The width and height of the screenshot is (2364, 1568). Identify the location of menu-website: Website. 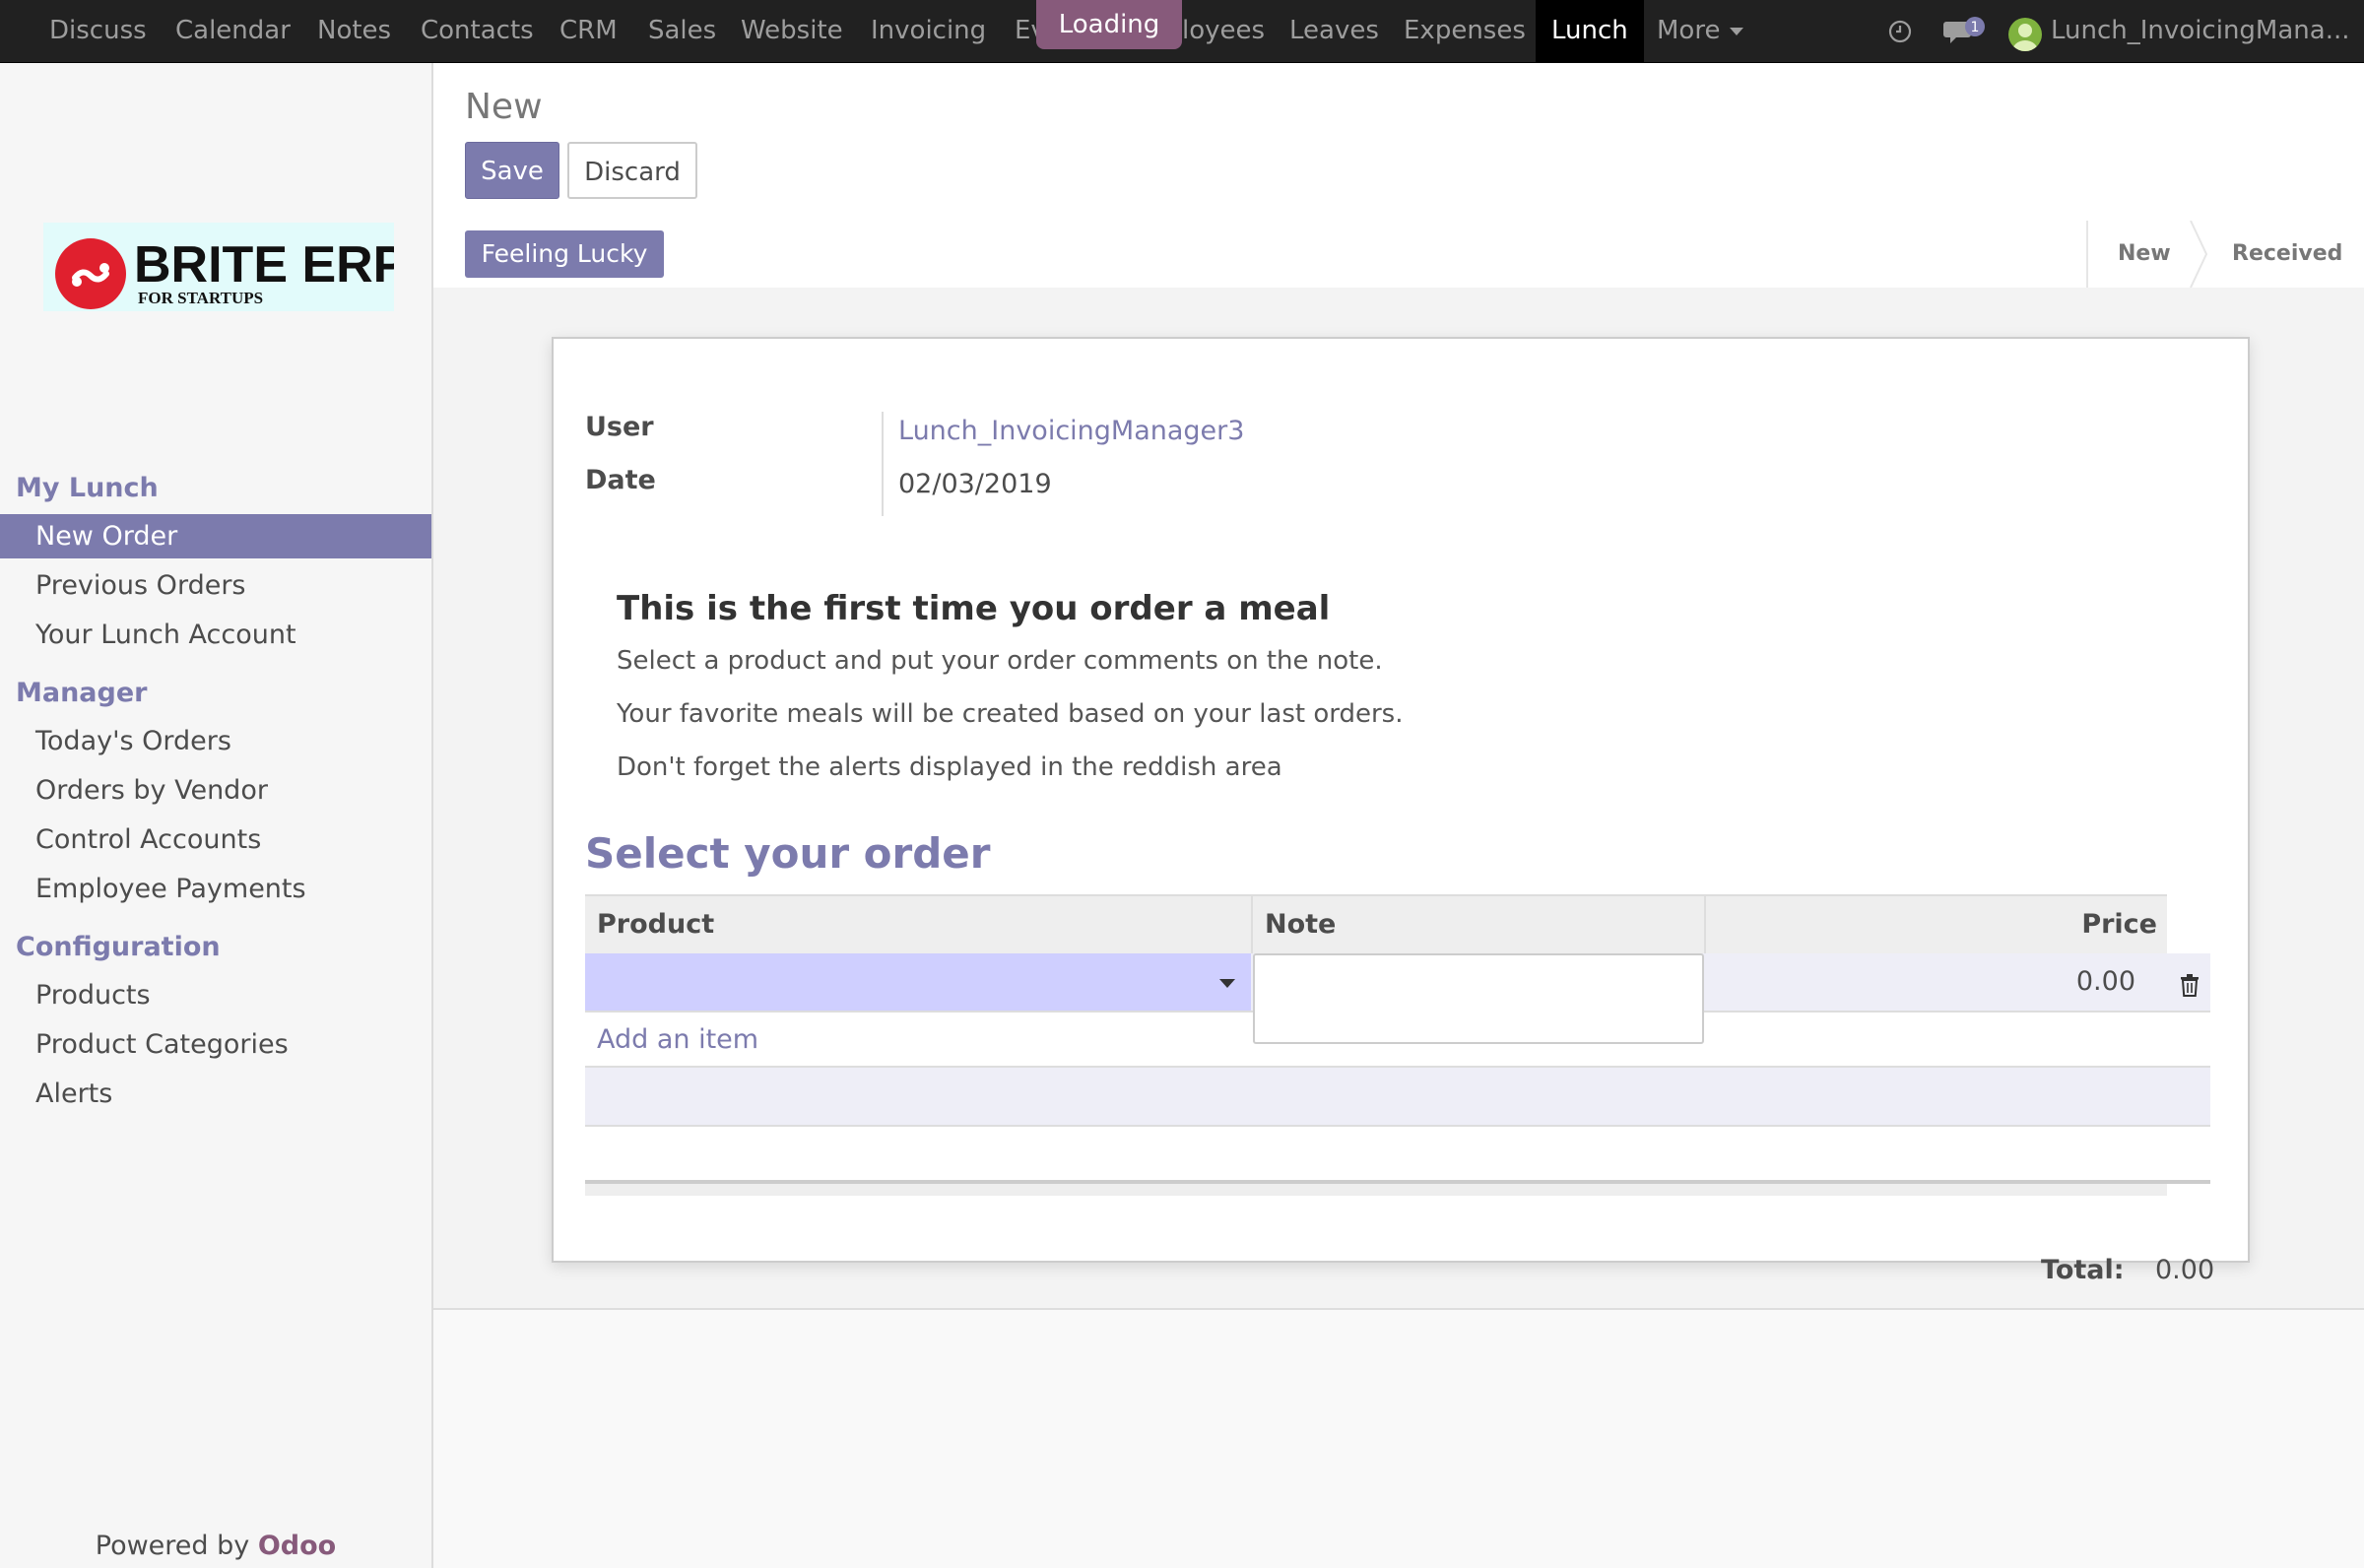
(792, 31).